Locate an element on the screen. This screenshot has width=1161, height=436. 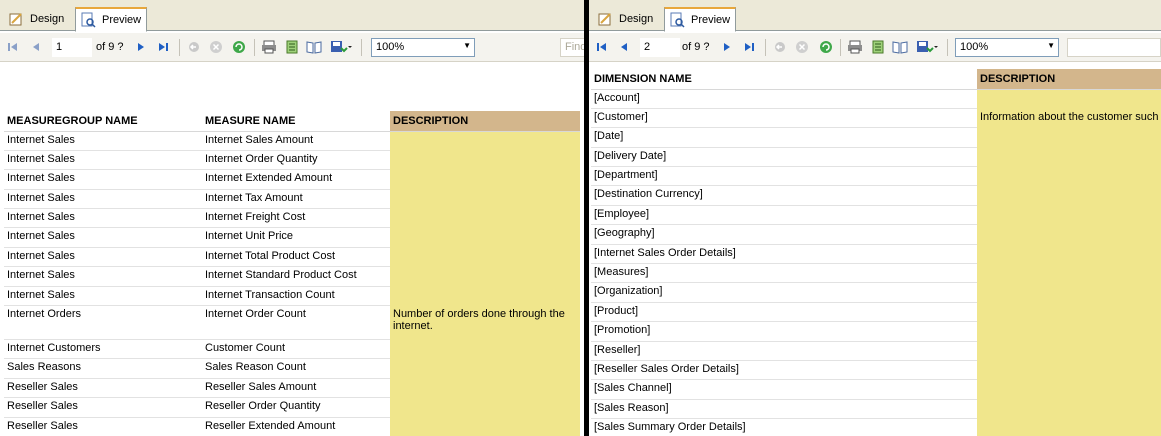
dimension-cell: [Internet Sales Order Details] is located at coordinates (784, 254).